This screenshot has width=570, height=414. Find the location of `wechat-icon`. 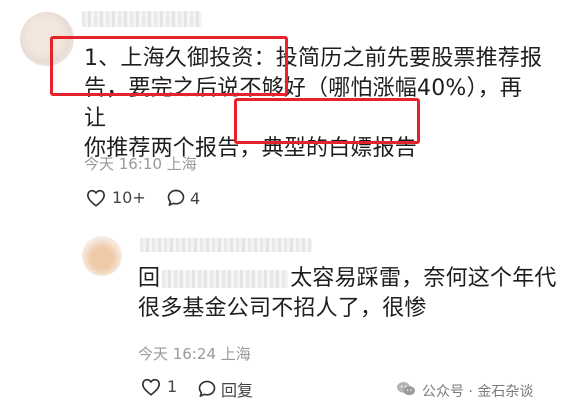

wechat-icon is located at coordinates (406, 391).